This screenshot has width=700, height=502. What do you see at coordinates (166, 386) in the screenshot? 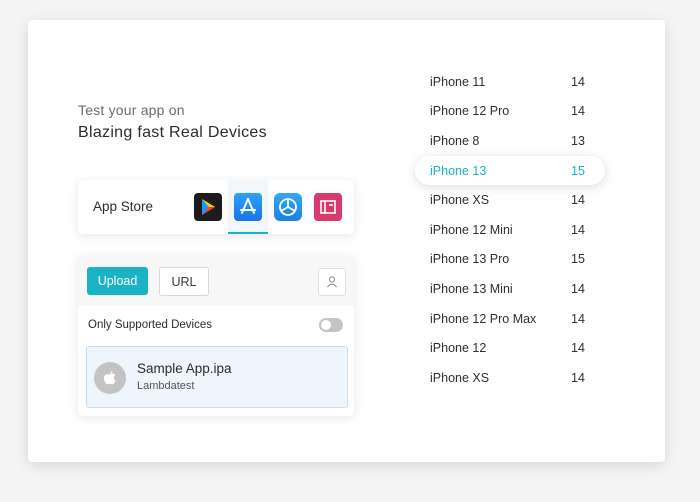
I see `file-subtitle: Lambdatest` at bounding box center [166, 386].